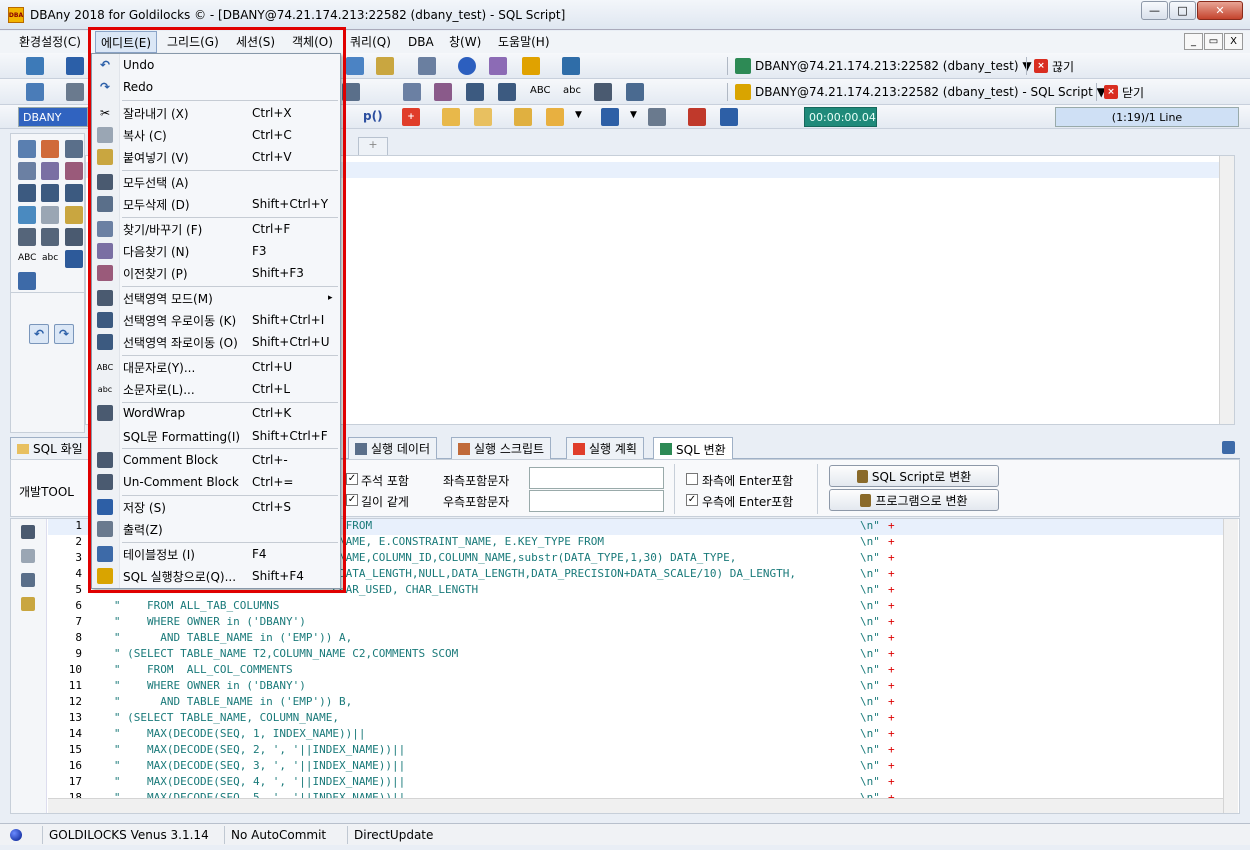 The image size is (1250, 850). Describe the element at coordinates (312, 42) in the screenshot. I see `menu-object: 객체(O)` at that location.